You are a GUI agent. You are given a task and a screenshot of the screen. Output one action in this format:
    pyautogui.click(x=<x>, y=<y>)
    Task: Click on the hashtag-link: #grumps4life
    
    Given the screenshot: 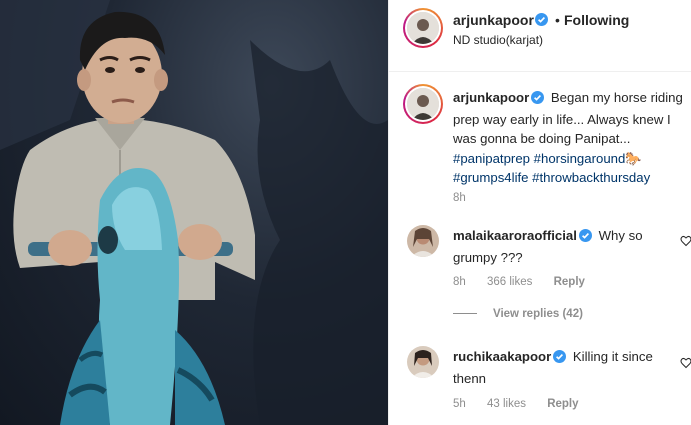 What is the action you would take?
    pyautogui.click(x=491, y=177)
    